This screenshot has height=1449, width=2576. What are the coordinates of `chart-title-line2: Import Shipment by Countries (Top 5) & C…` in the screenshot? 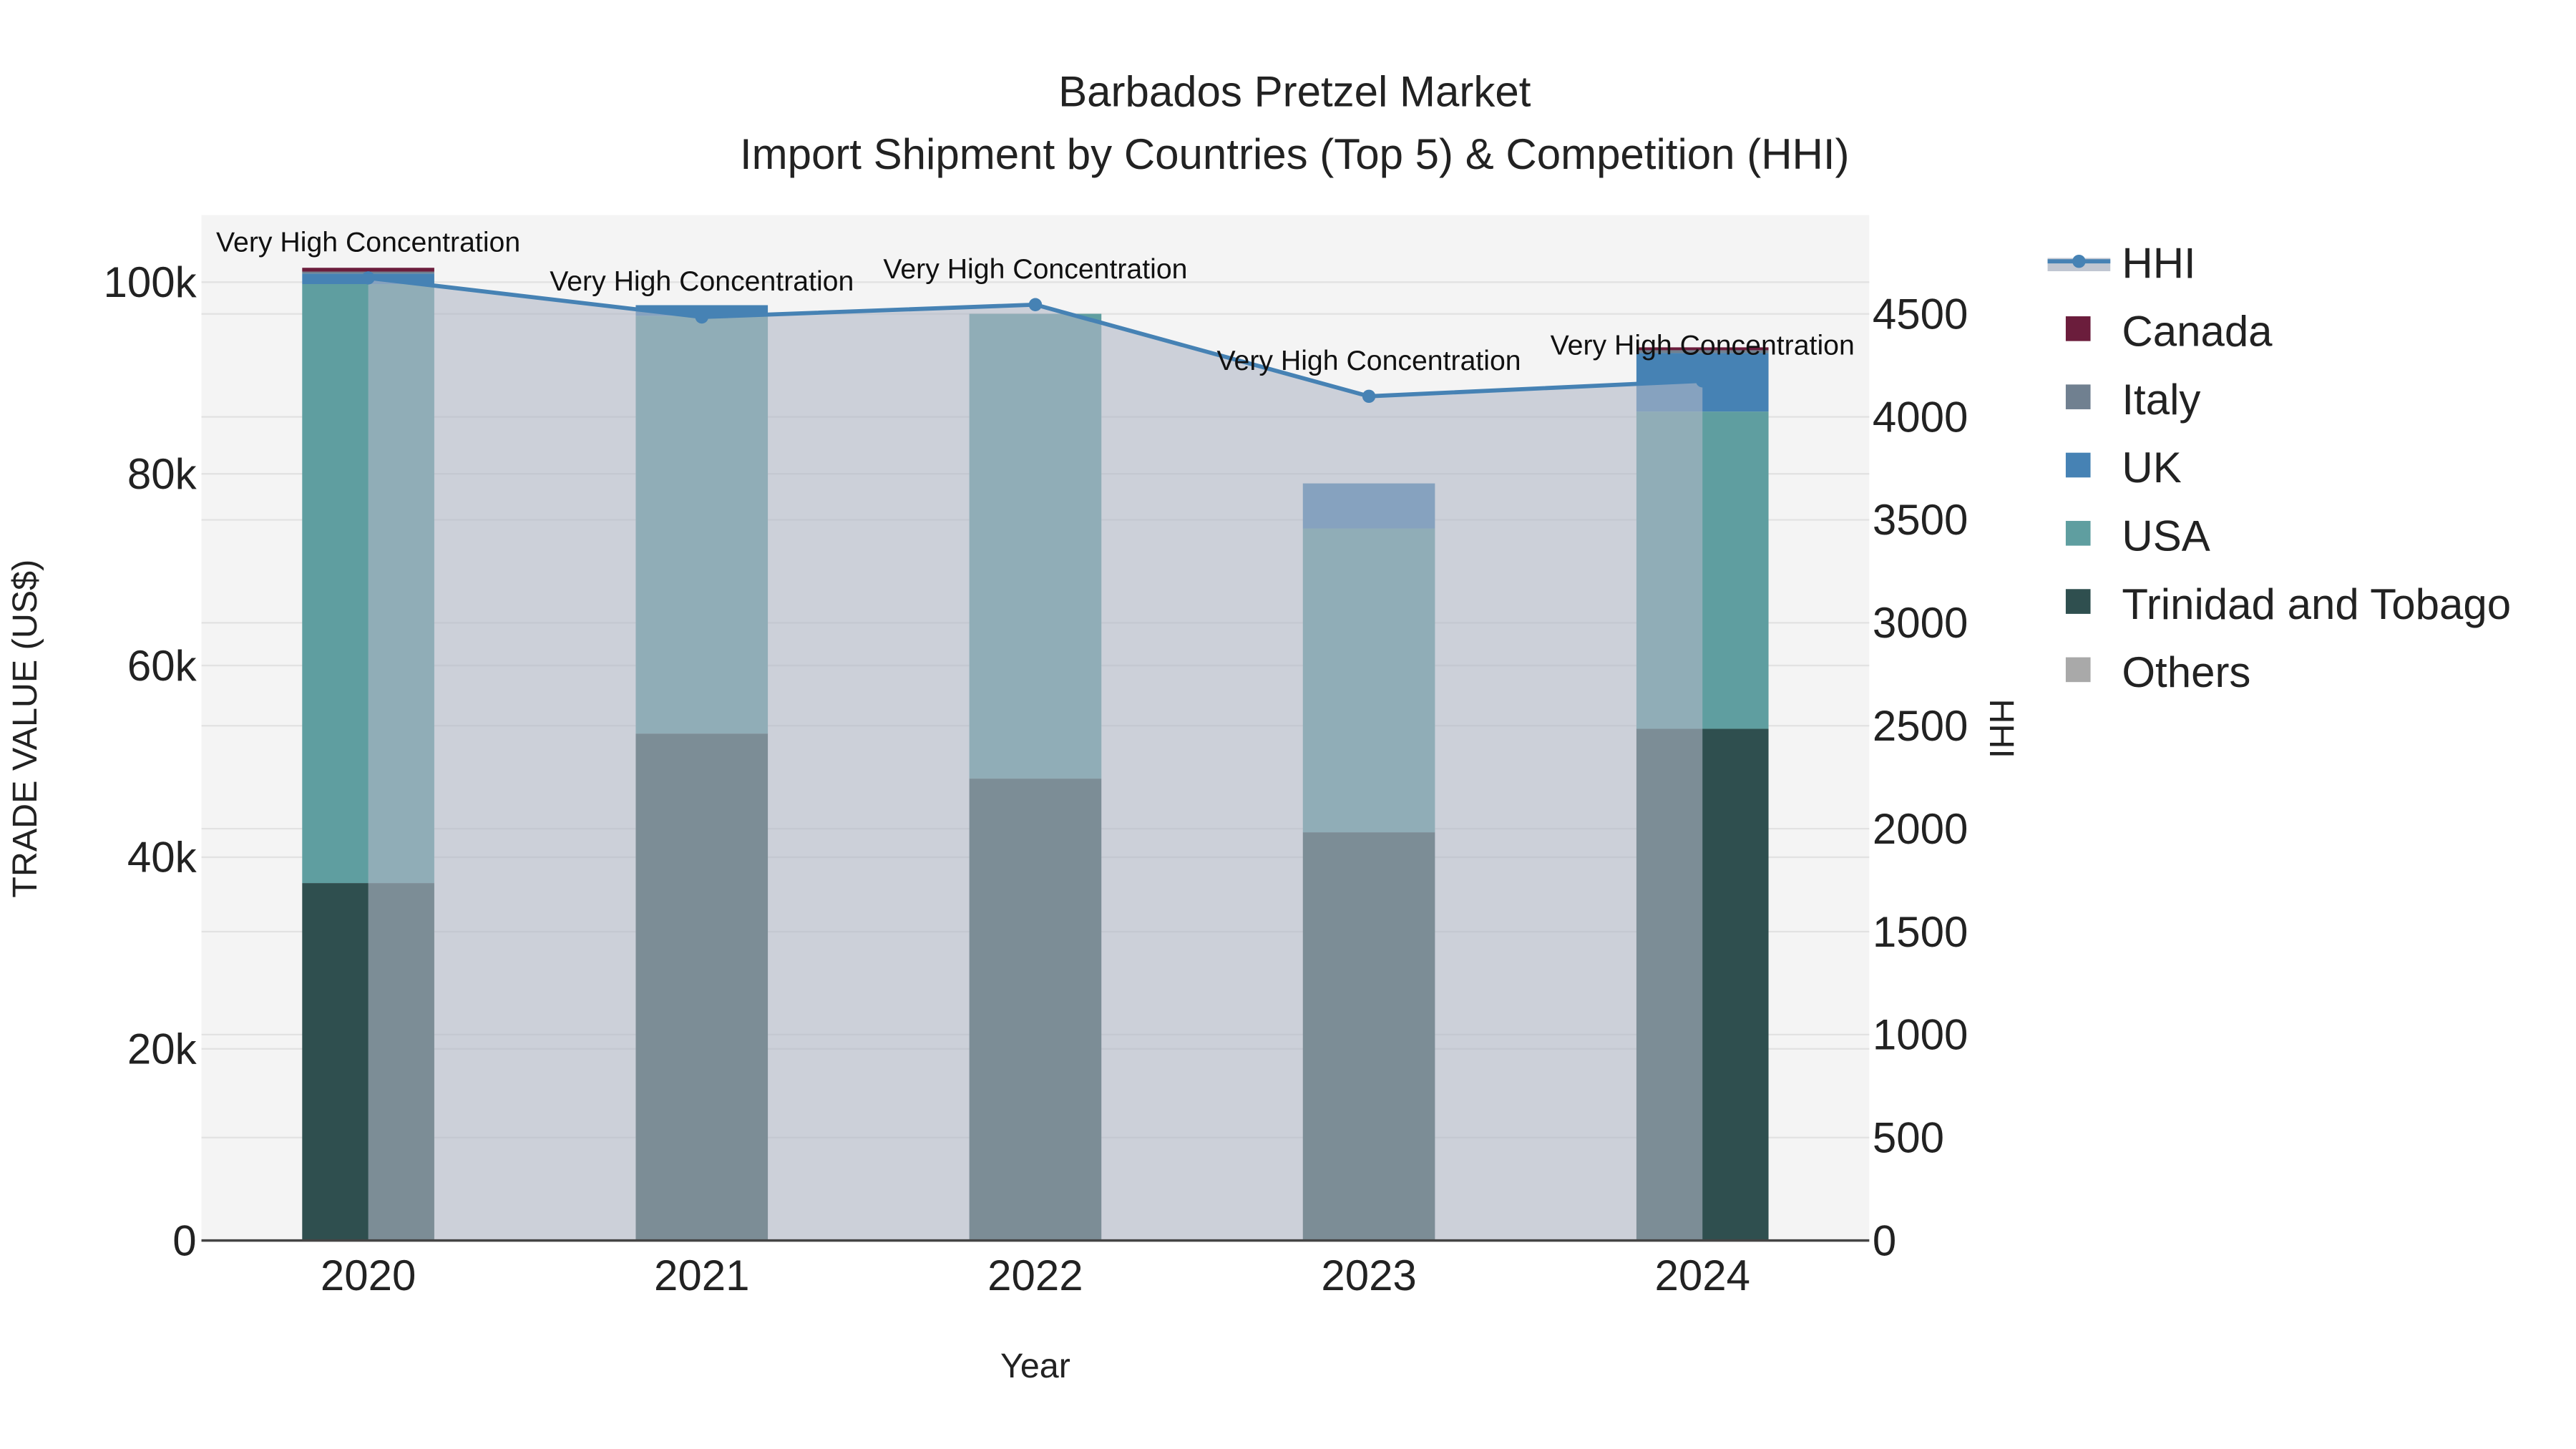 It's located at (1295, 154).